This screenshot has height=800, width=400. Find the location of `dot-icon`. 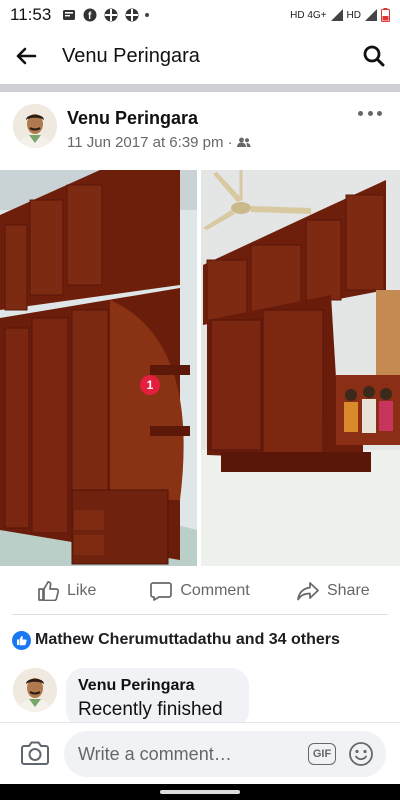

dot-icon is located at coordinates (147, 15).